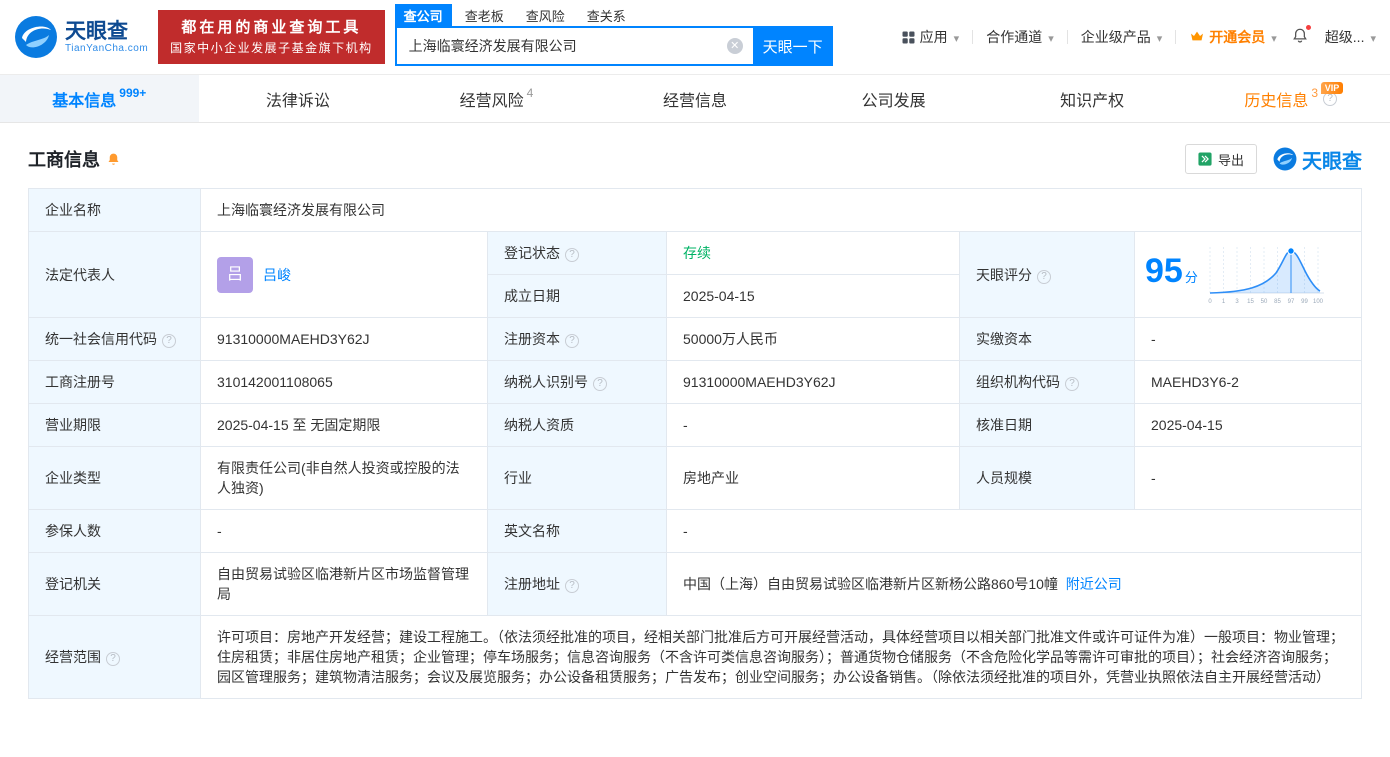 This screenshot has height=757, width=1390. I want to click on clear-search-icon, so click(734, 46).